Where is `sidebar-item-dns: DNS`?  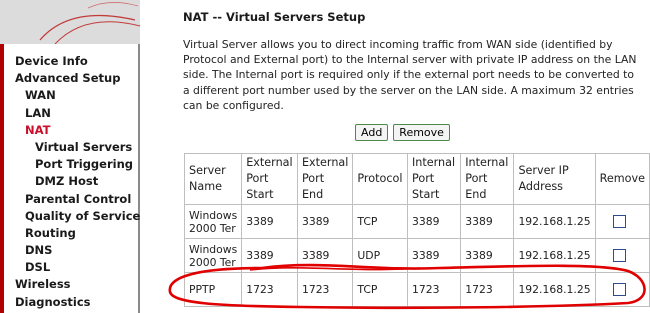
sidebar-item-dns: DNS is located at coordinates (77, 250).